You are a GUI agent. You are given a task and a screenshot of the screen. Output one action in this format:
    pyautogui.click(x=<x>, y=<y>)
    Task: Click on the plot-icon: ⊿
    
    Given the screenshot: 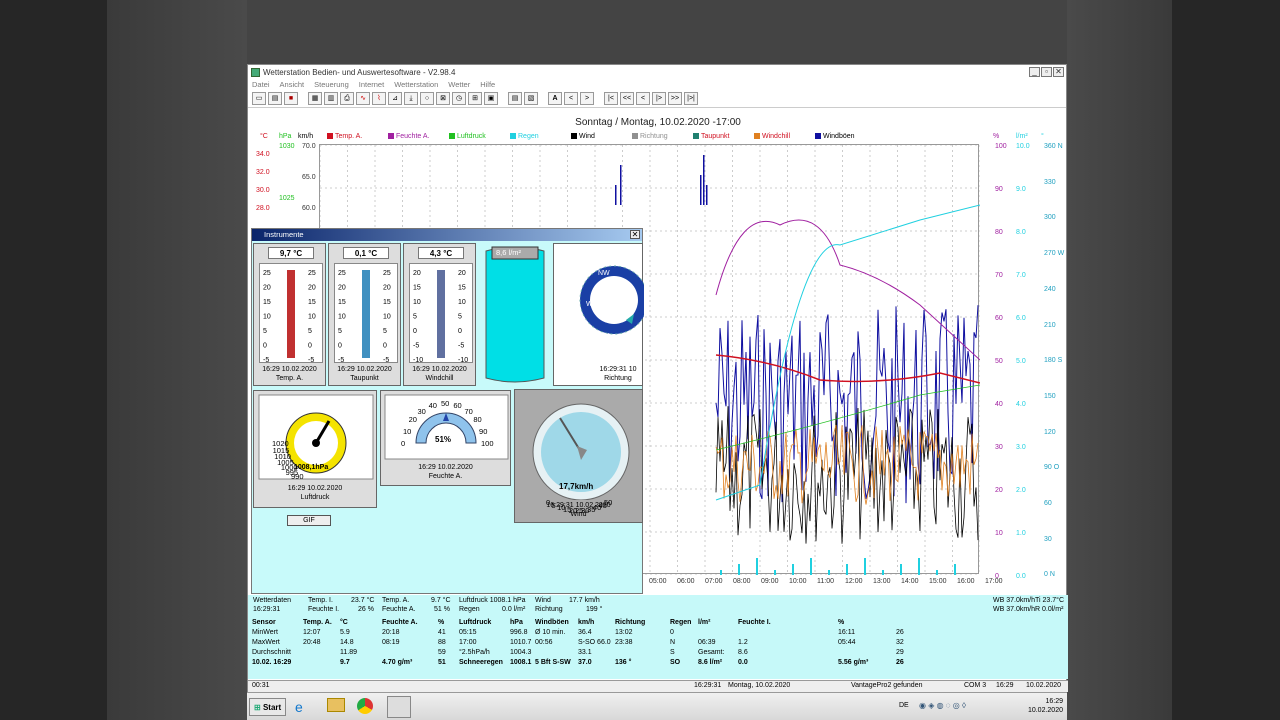 What is the action you would take?
    pyautogui.click(x=395, y=98)
    